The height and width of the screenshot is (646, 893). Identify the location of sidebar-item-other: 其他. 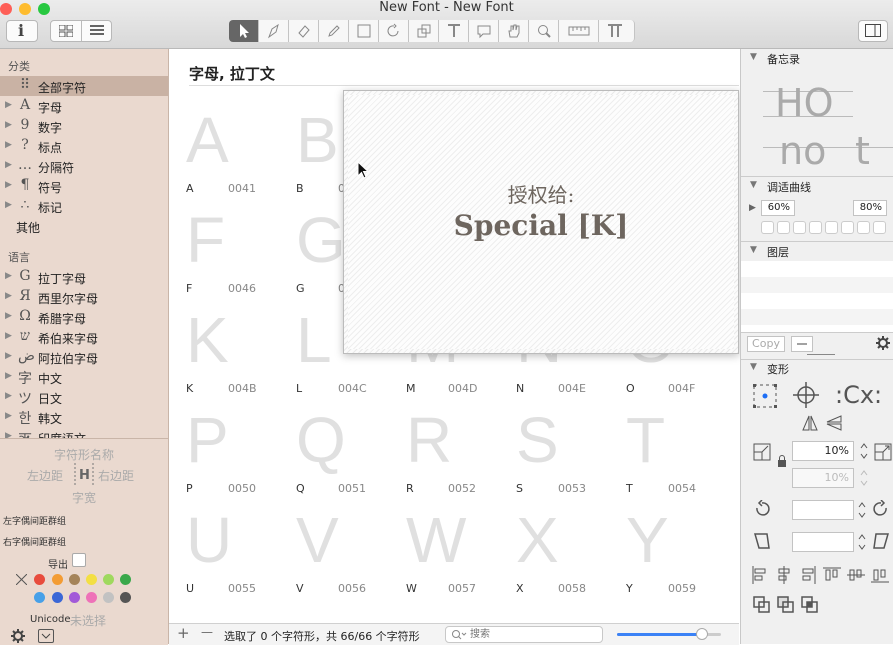
(84, 226).